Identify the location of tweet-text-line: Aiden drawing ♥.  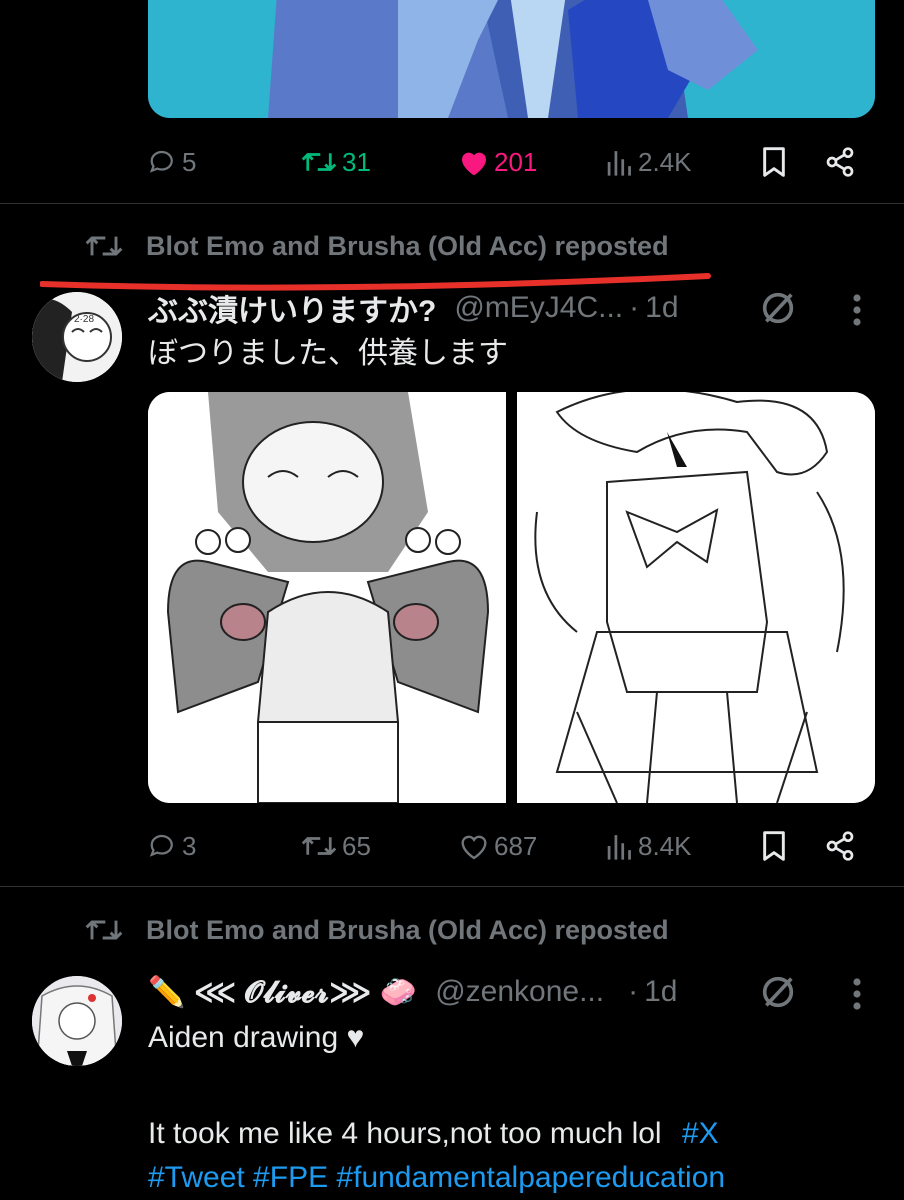
(256, 1037).